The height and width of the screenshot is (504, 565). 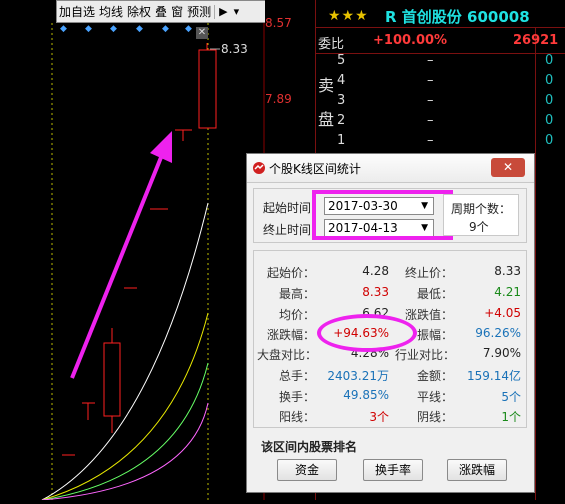 I want to click on weibi-number: 26921, so click(x=536, y=40).